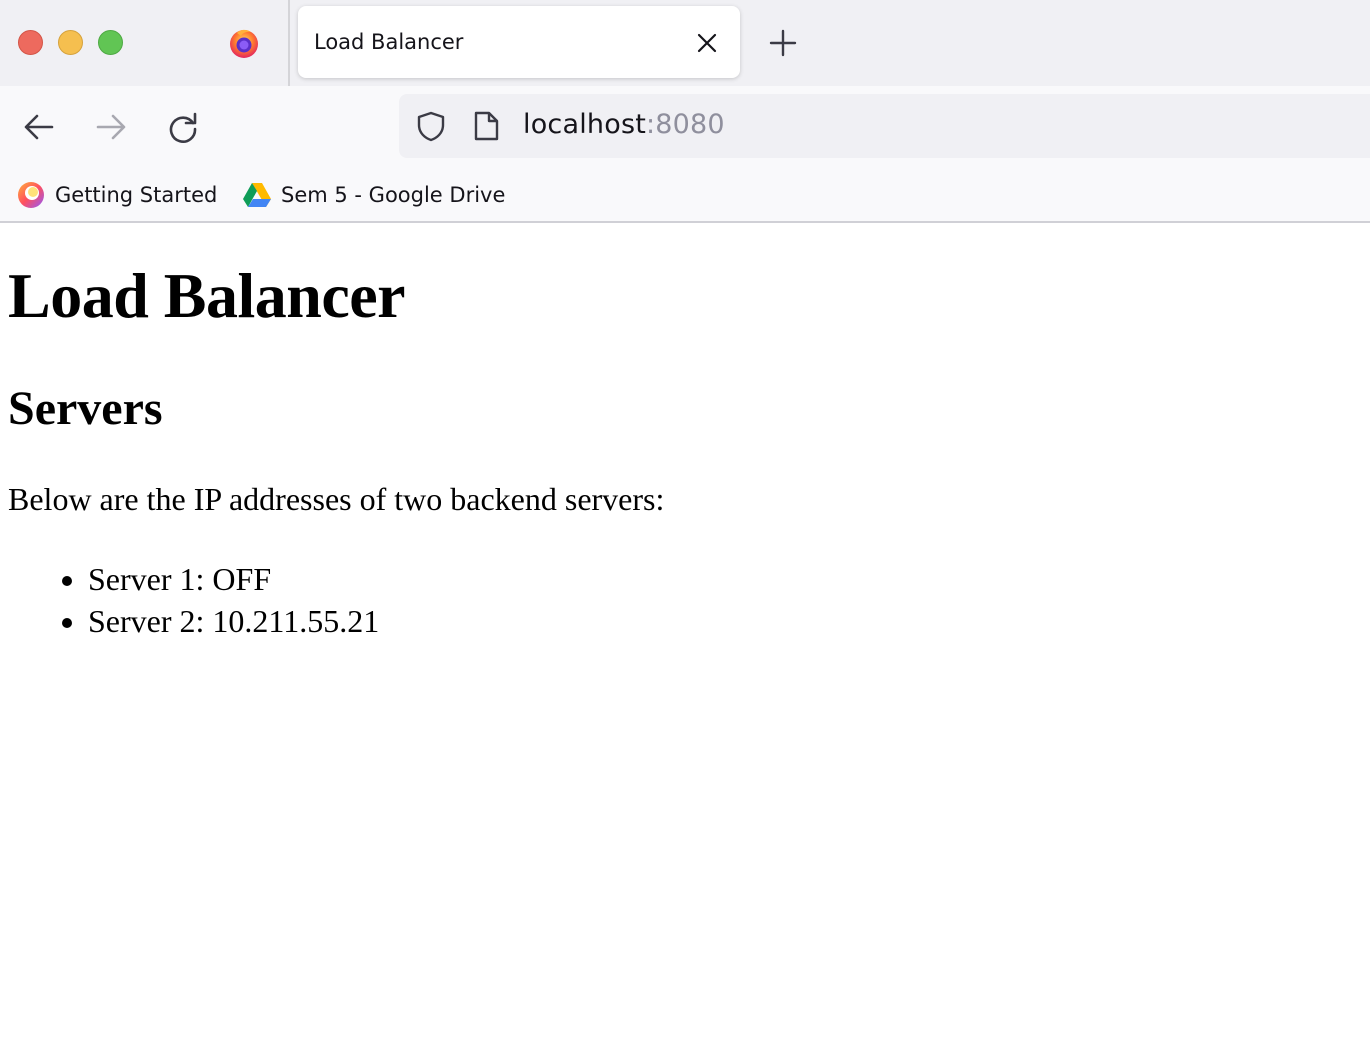  Describe the element at coordinates (289, 43) in the screenshot. I see `tab-strip-divider` at that location.